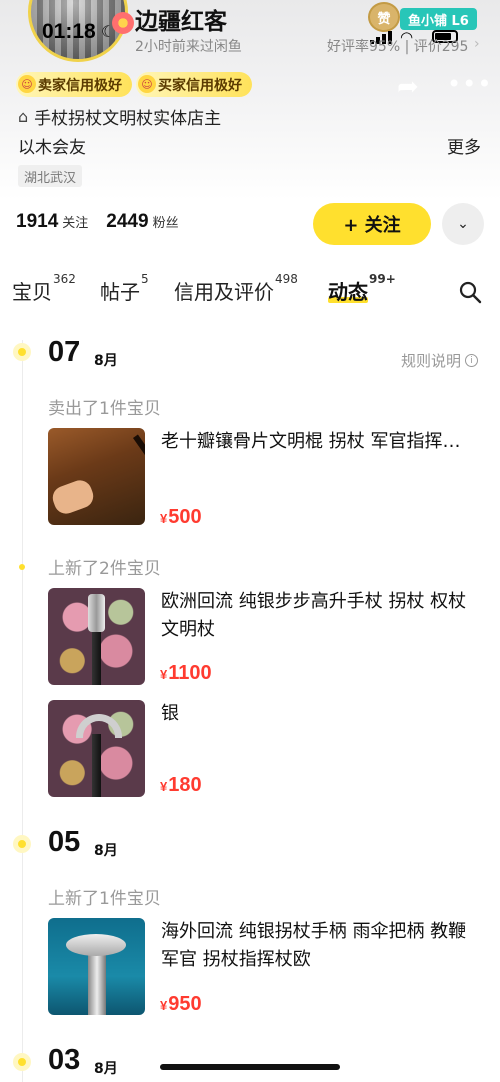 The height and width of the screenshot is (1082, 500). What do you see at coordinates (322, 714) in the screenshot?
I see `item-title: 银` at bounding box center [322, 714].